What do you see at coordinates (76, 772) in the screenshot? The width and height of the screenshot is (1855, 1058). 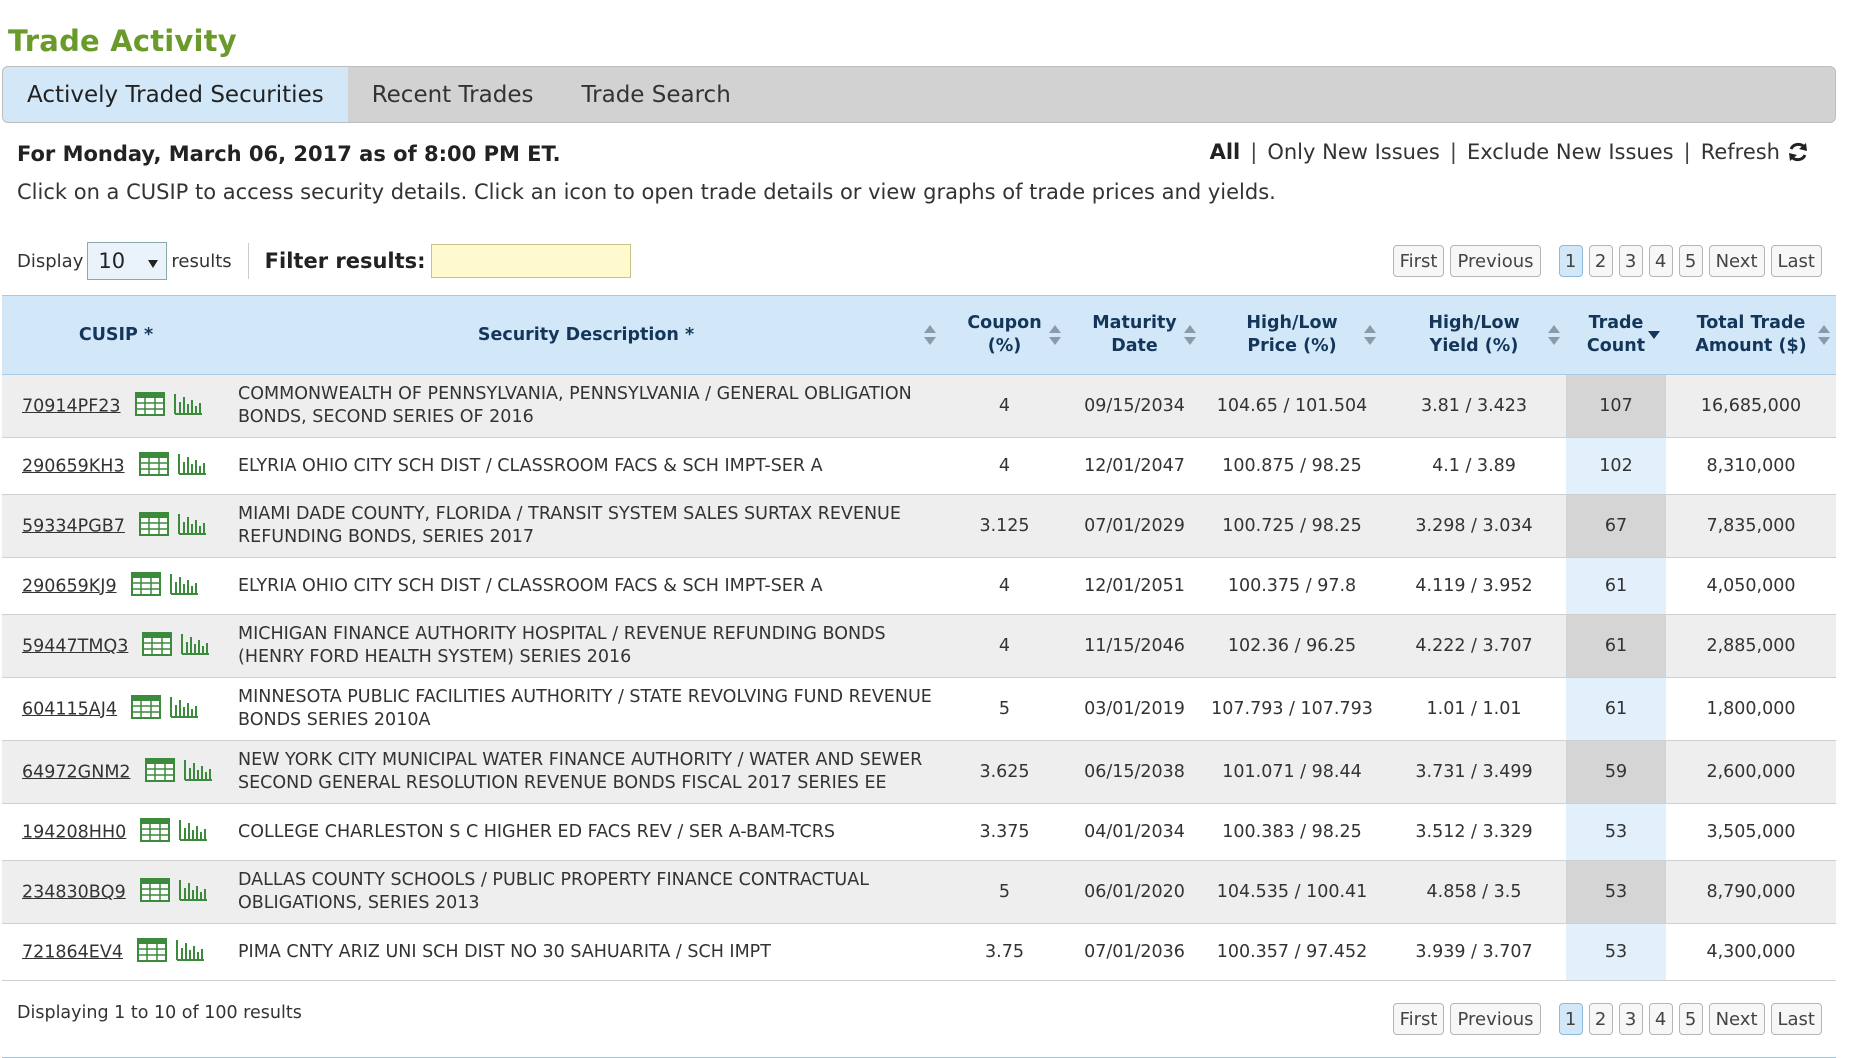 I see `cusip-link: 64972GNM2` at bounding box center [76, 772].